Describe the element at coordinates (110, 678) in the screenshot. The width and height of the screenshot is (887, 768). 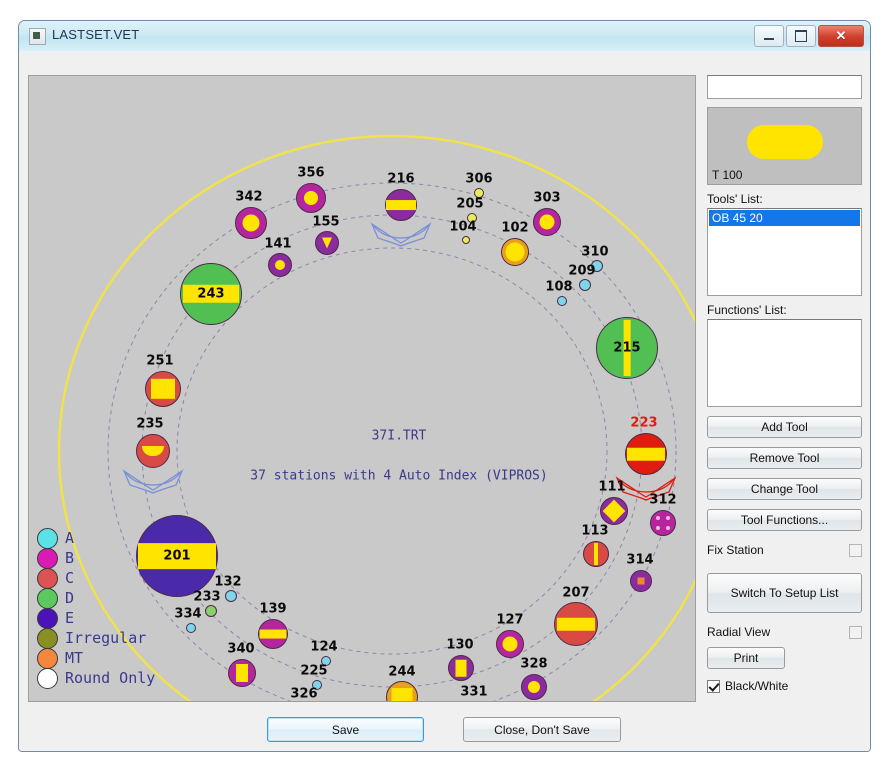
I see `legend-label: Round Only` at that location.